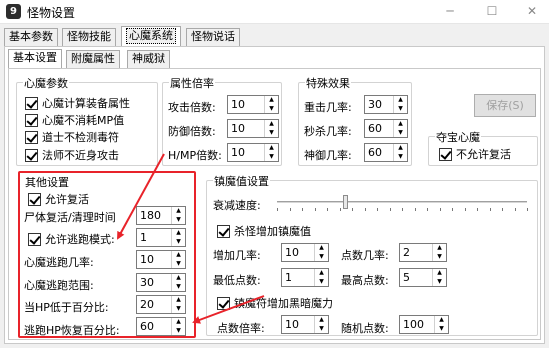  I want to click on arrow-to-escape-hp, so click(228, 309).